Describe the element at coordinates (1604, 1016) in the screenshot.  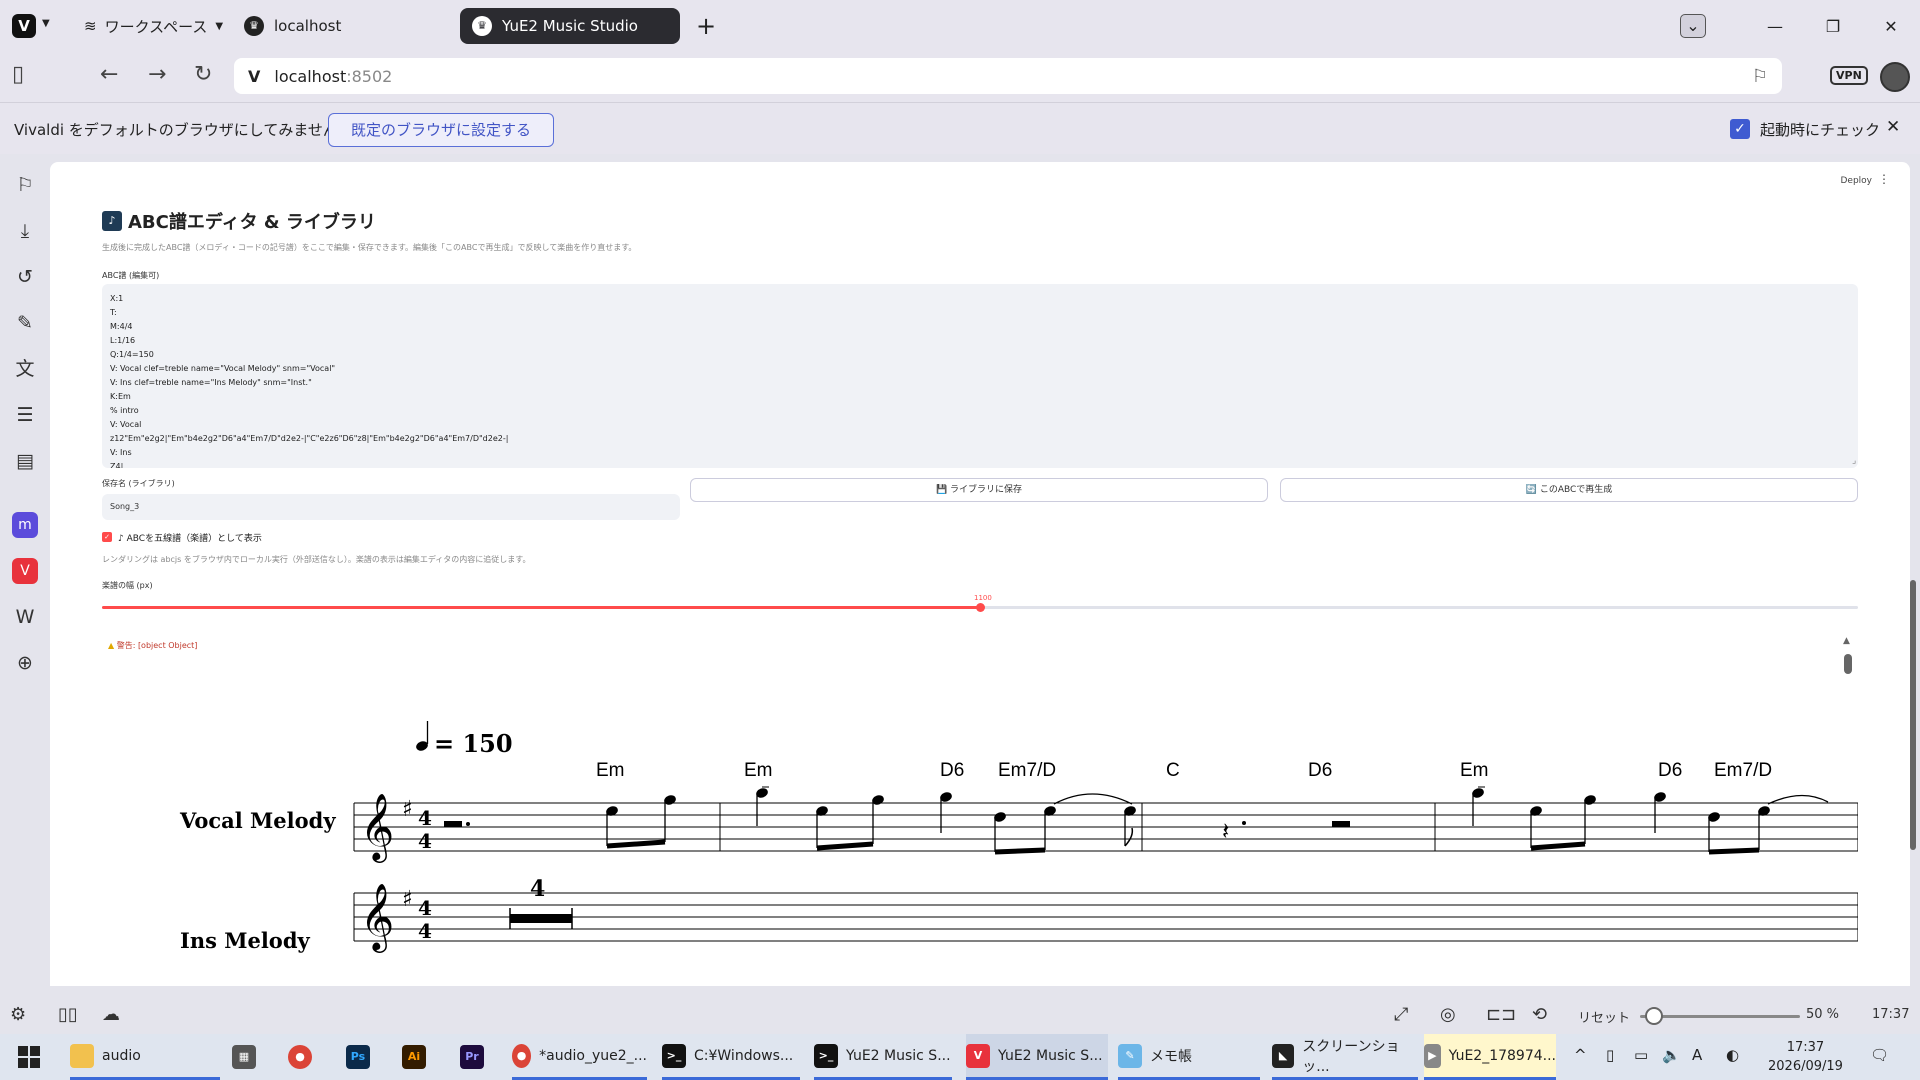
I see `zoom-reset-button: リセット` at that location.